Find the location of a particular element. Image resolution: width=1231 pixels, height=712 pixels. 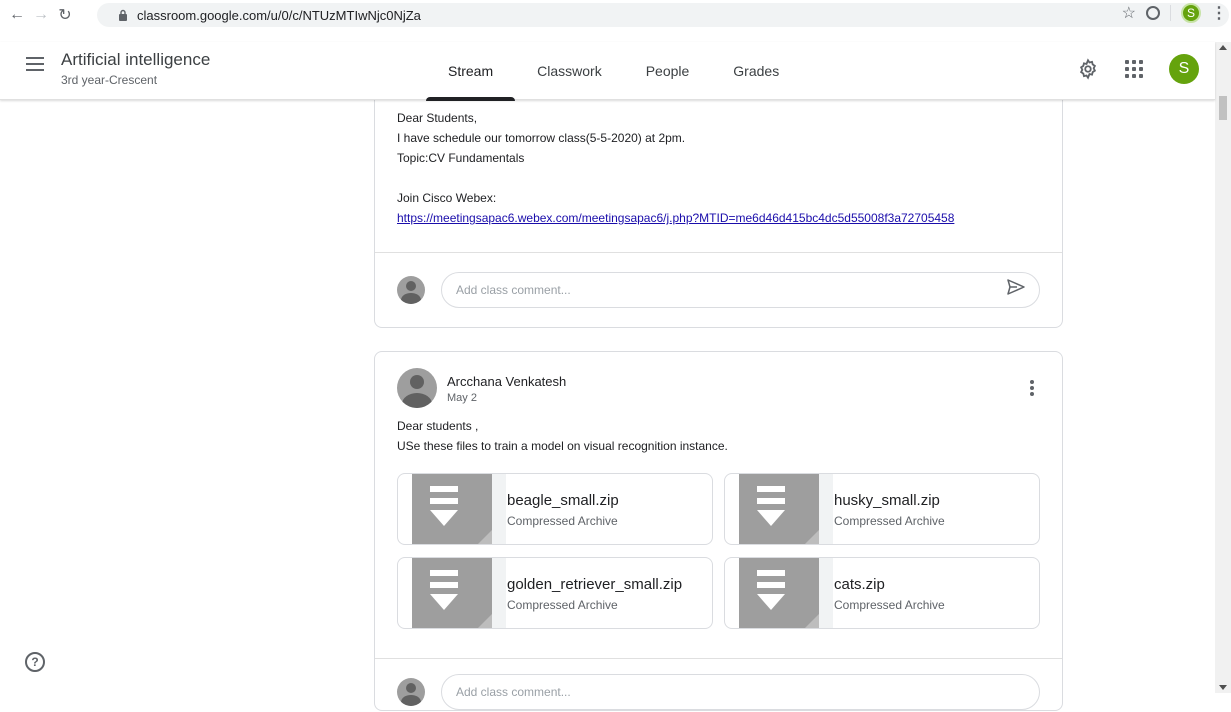

tab-grades: Grades is located at coordinates (756, 71).